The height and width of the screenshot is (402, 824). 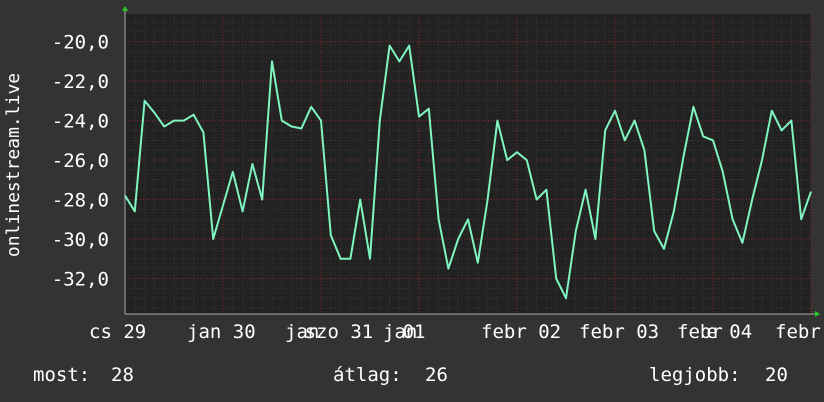 I want to click on y-tick-label: -20,0, so click(x=80, y=43).